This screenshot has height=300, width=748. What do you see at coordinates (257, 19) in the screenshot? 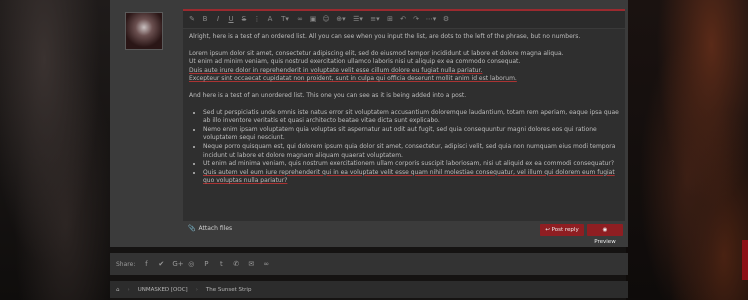
I see `more-text-icon: ⋮` at bounding box center [257, 19].